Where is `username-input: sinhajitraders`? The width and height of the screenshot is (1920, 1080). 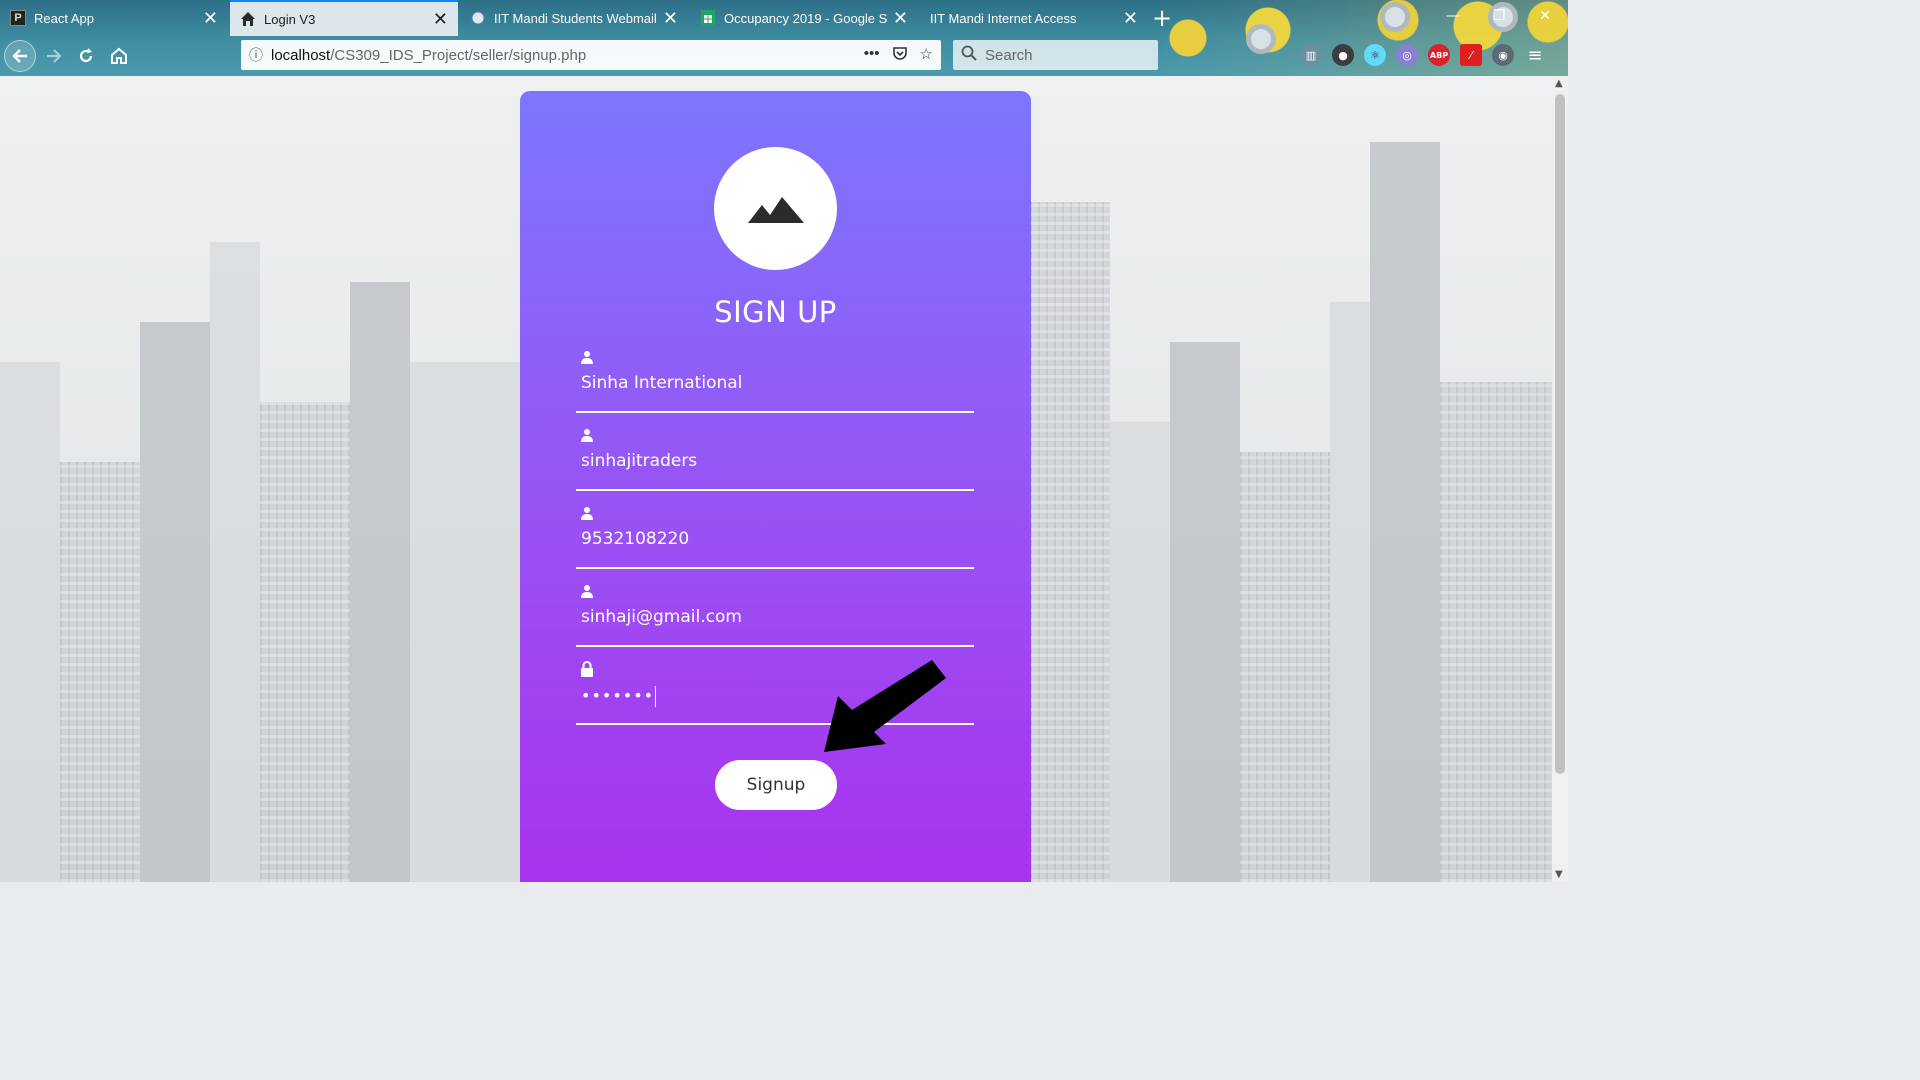 username-input: sinhajitraders is located at coordinates (771, 461).